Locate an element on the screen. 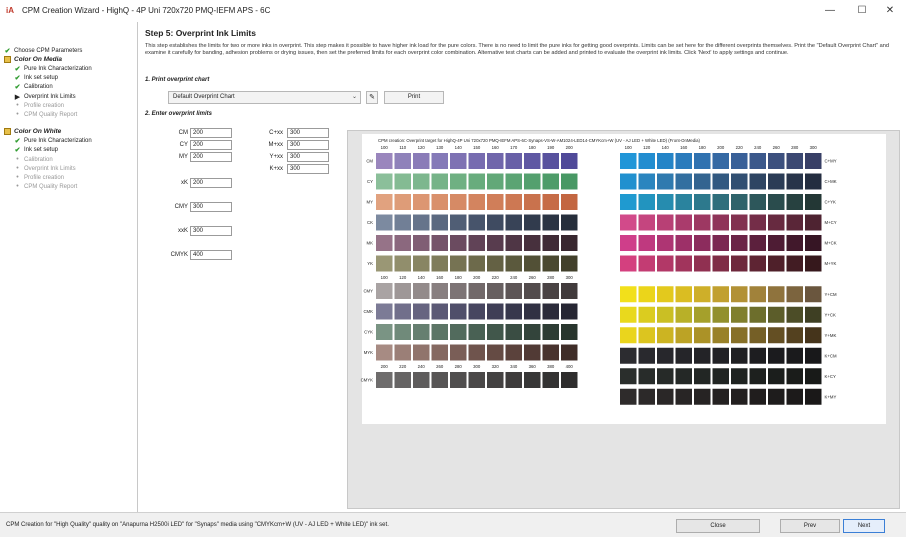 This screenshot has width=906, height=537. limit-label: K+xx is located at coordinates (276, 169).